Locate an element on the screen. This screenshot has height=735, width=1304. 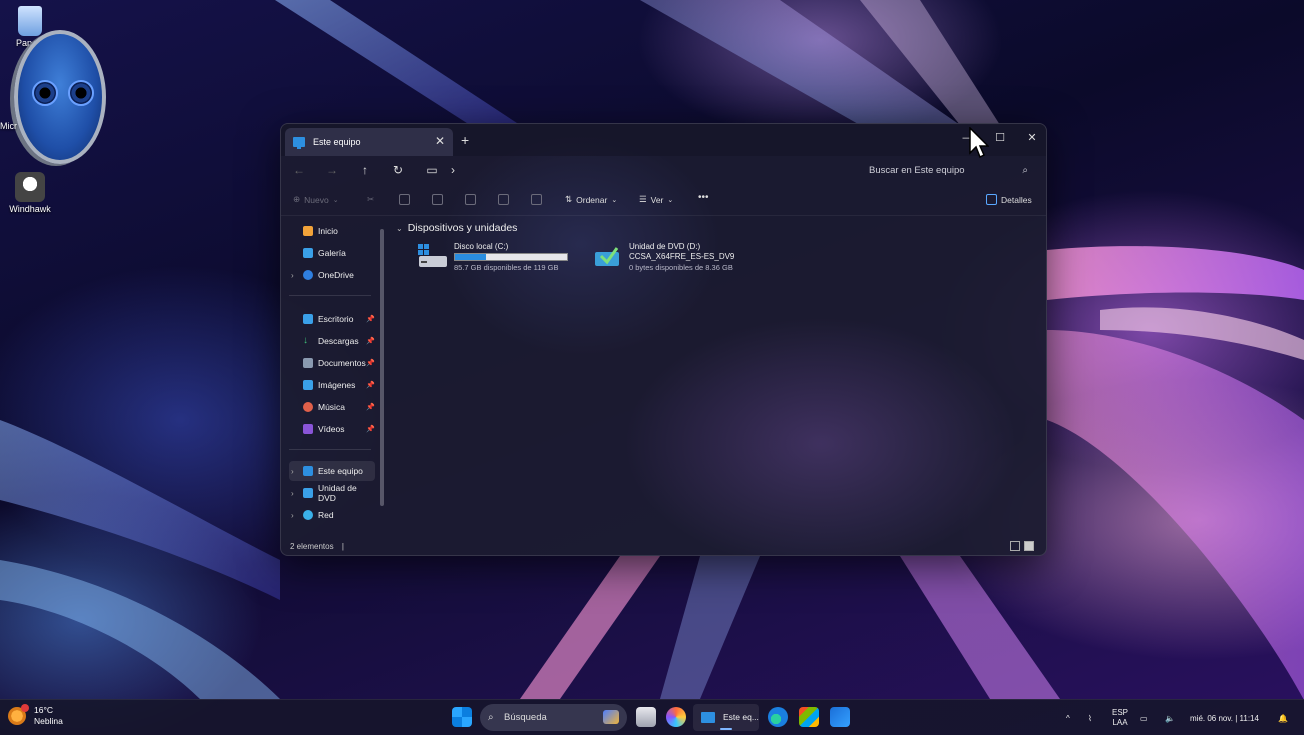
breadcrumb-chevron-icon: › is located at coordinates (453, 170).